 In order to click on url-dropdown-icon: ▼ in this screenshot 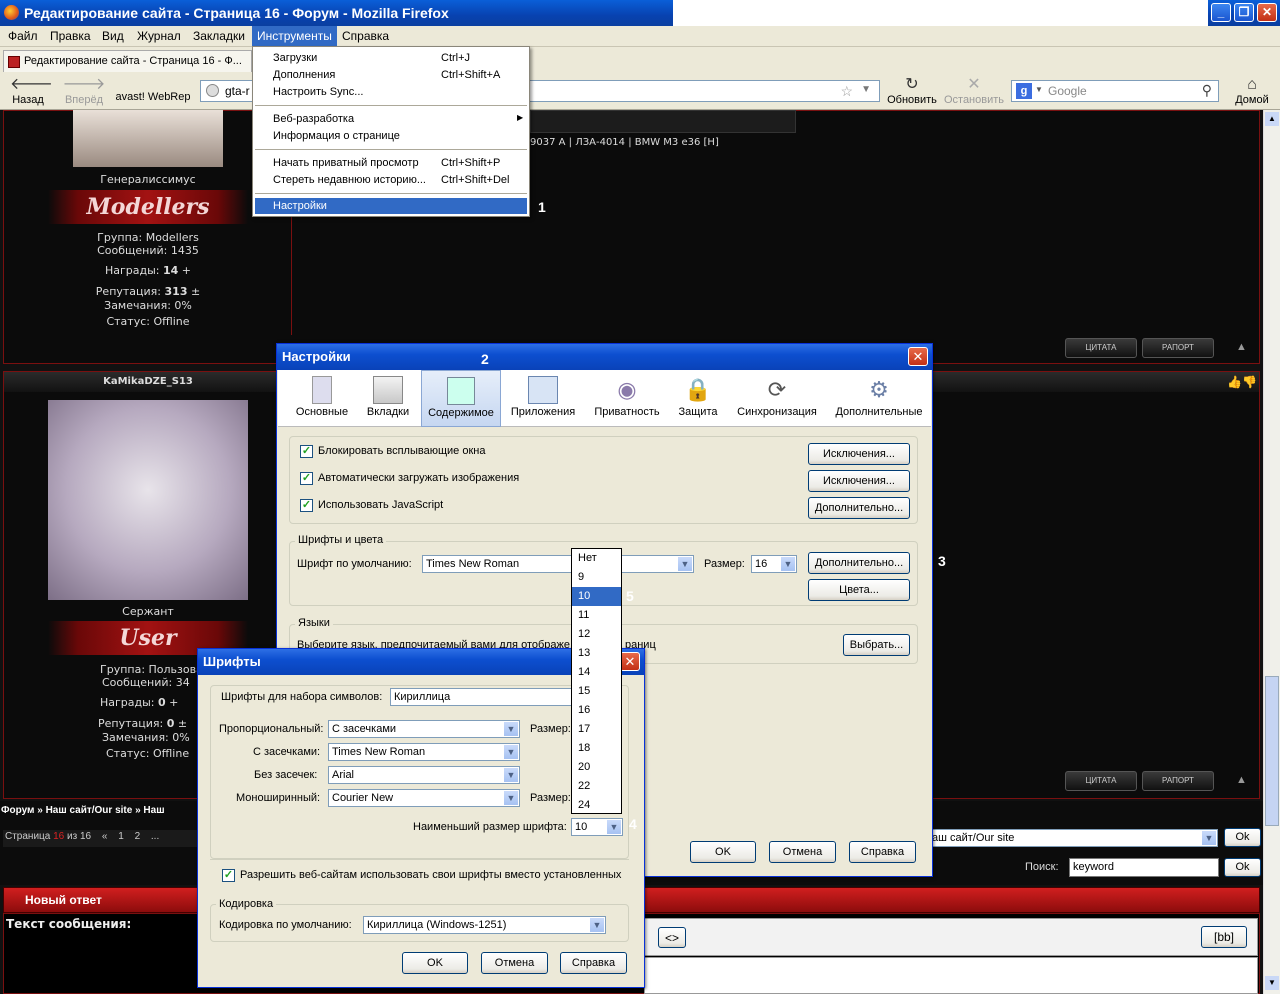, I will do `click(866, 89)`.